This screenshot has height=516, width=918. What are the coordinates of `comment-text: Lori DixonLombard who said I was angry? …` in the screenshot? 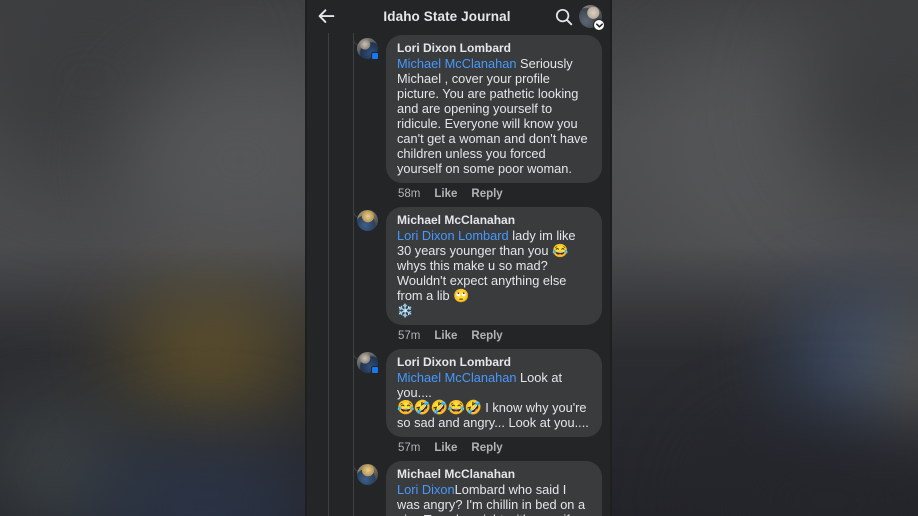 It's located at (494, 499).